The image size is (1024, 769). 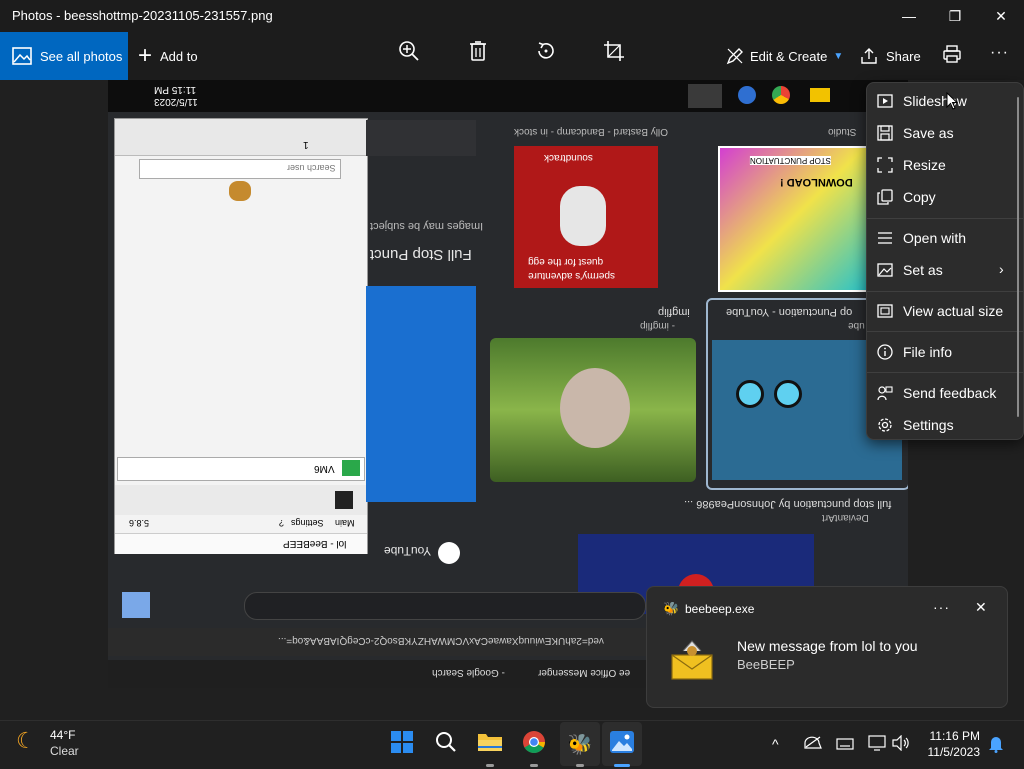 What do you see at coordinates (64, 751) in the screenshot?
I see `weather-desc: Clear` at bounding box center [64, 751].